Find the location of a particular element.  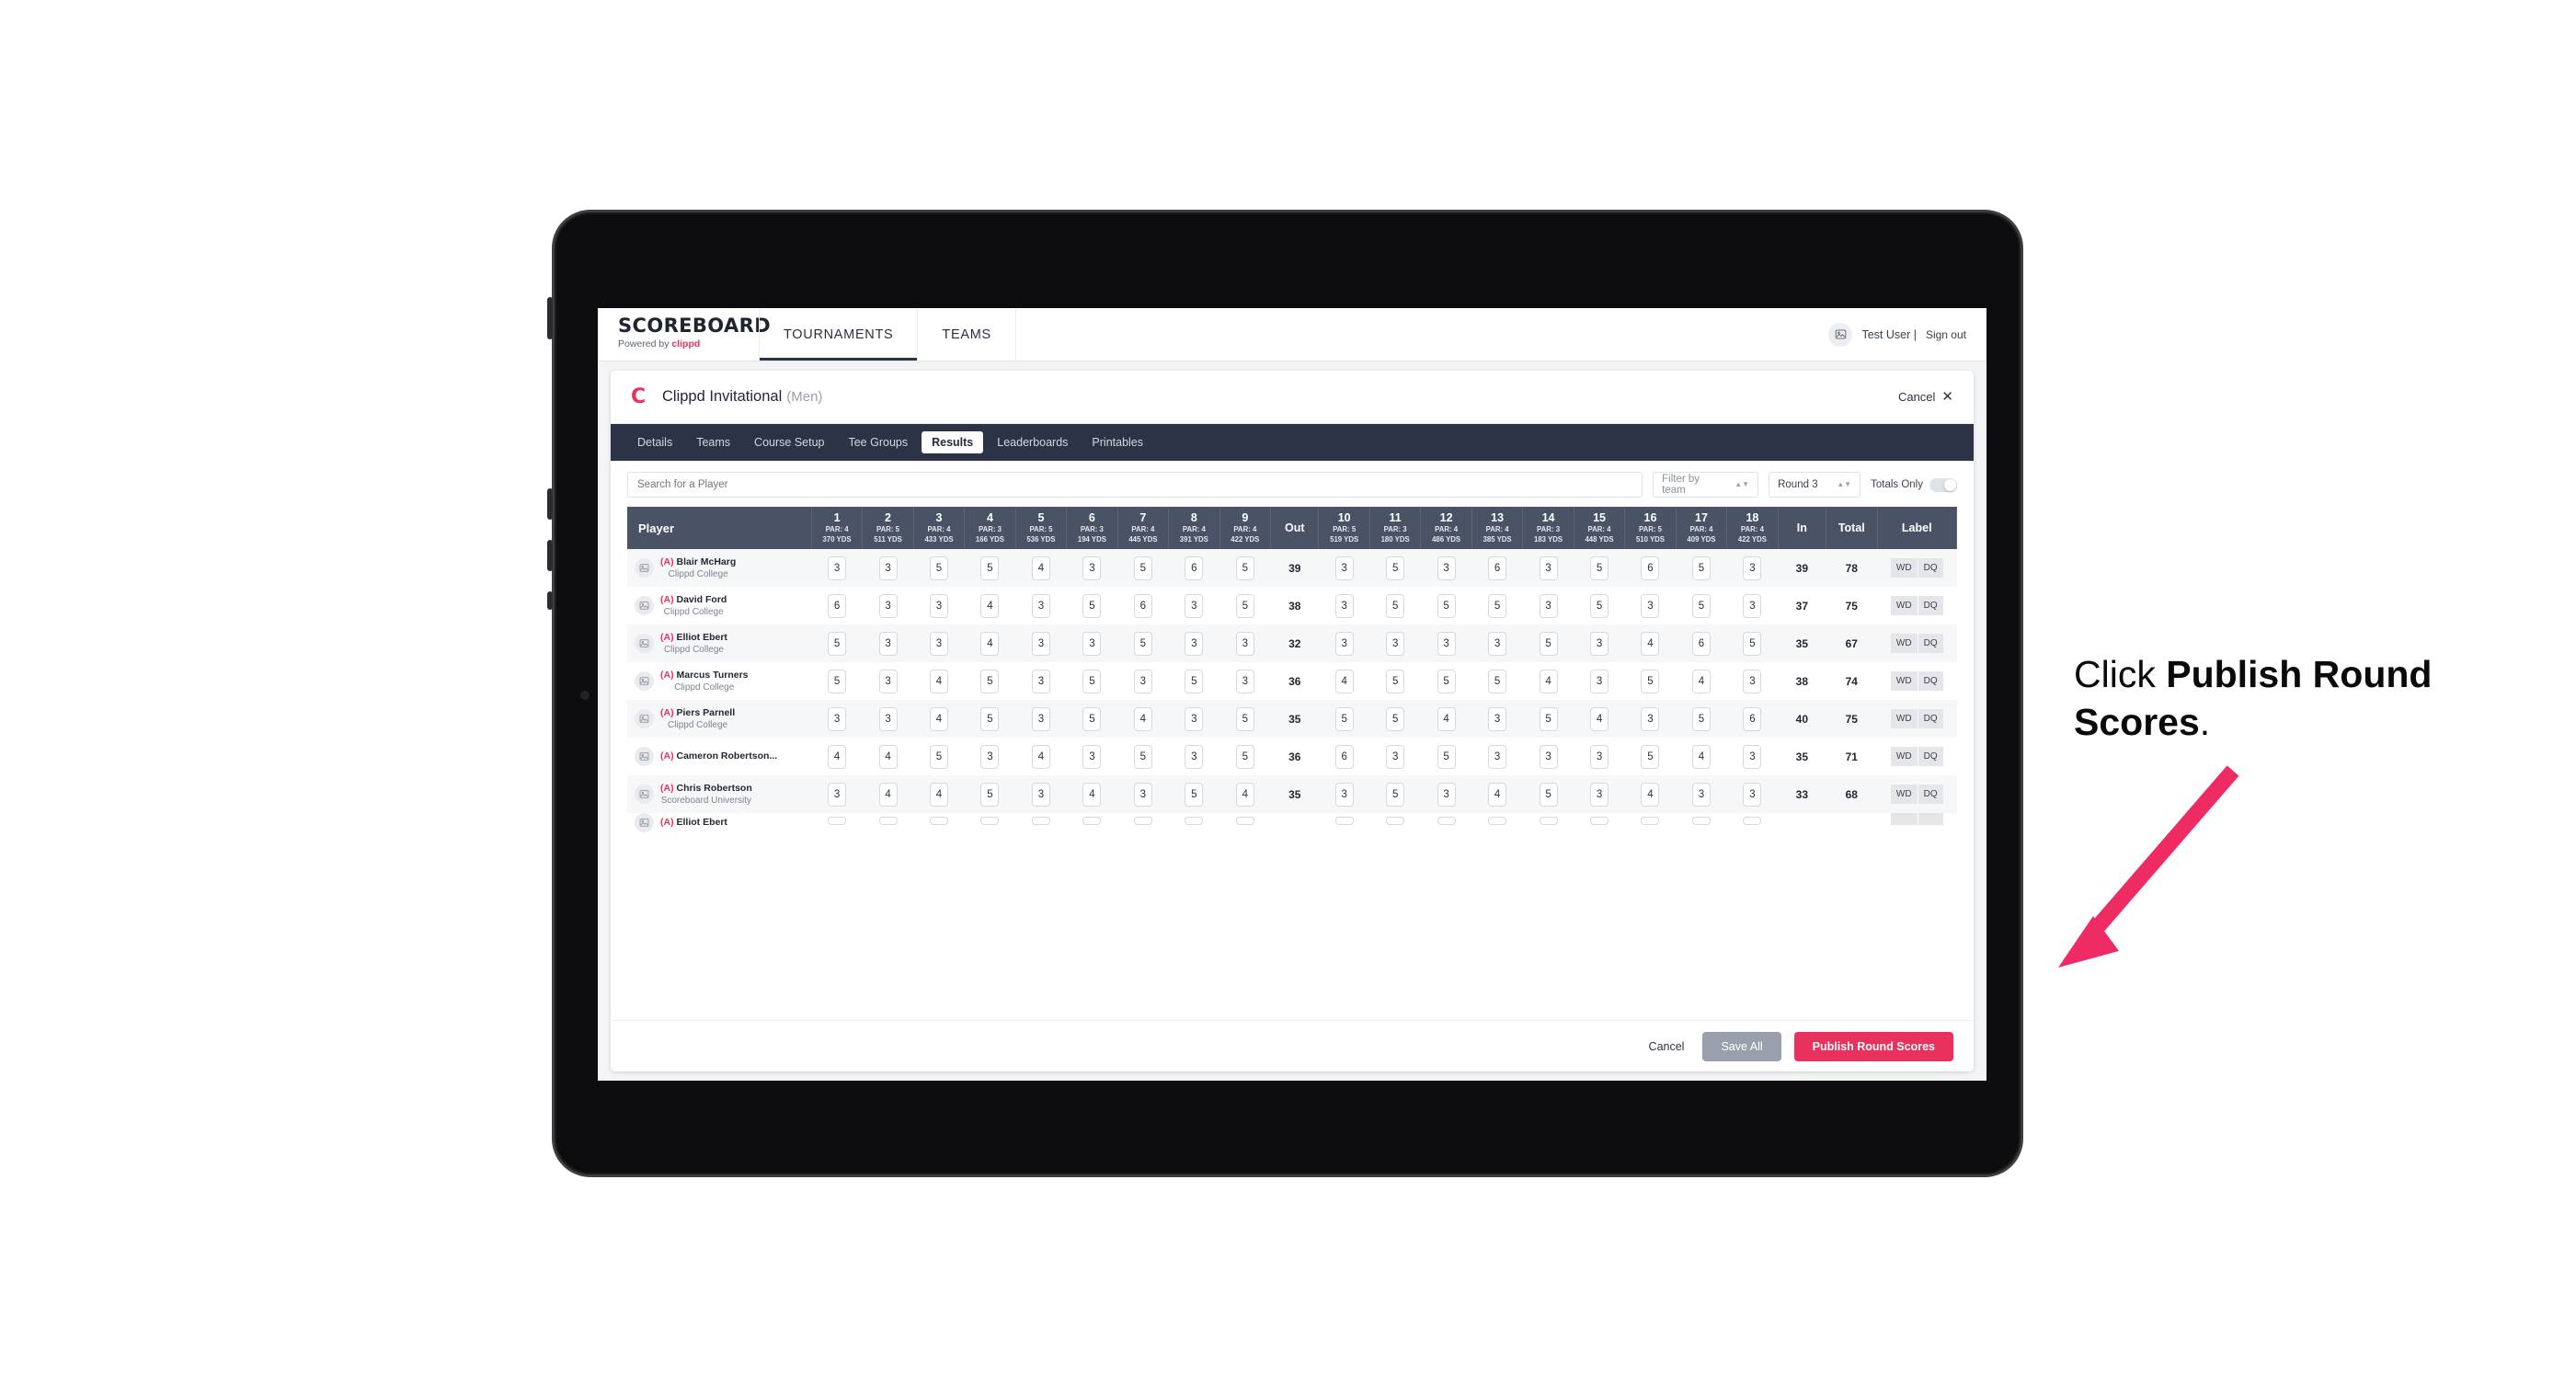

score-cell-hole-13: 6 is located at coordinates (1497, 568).